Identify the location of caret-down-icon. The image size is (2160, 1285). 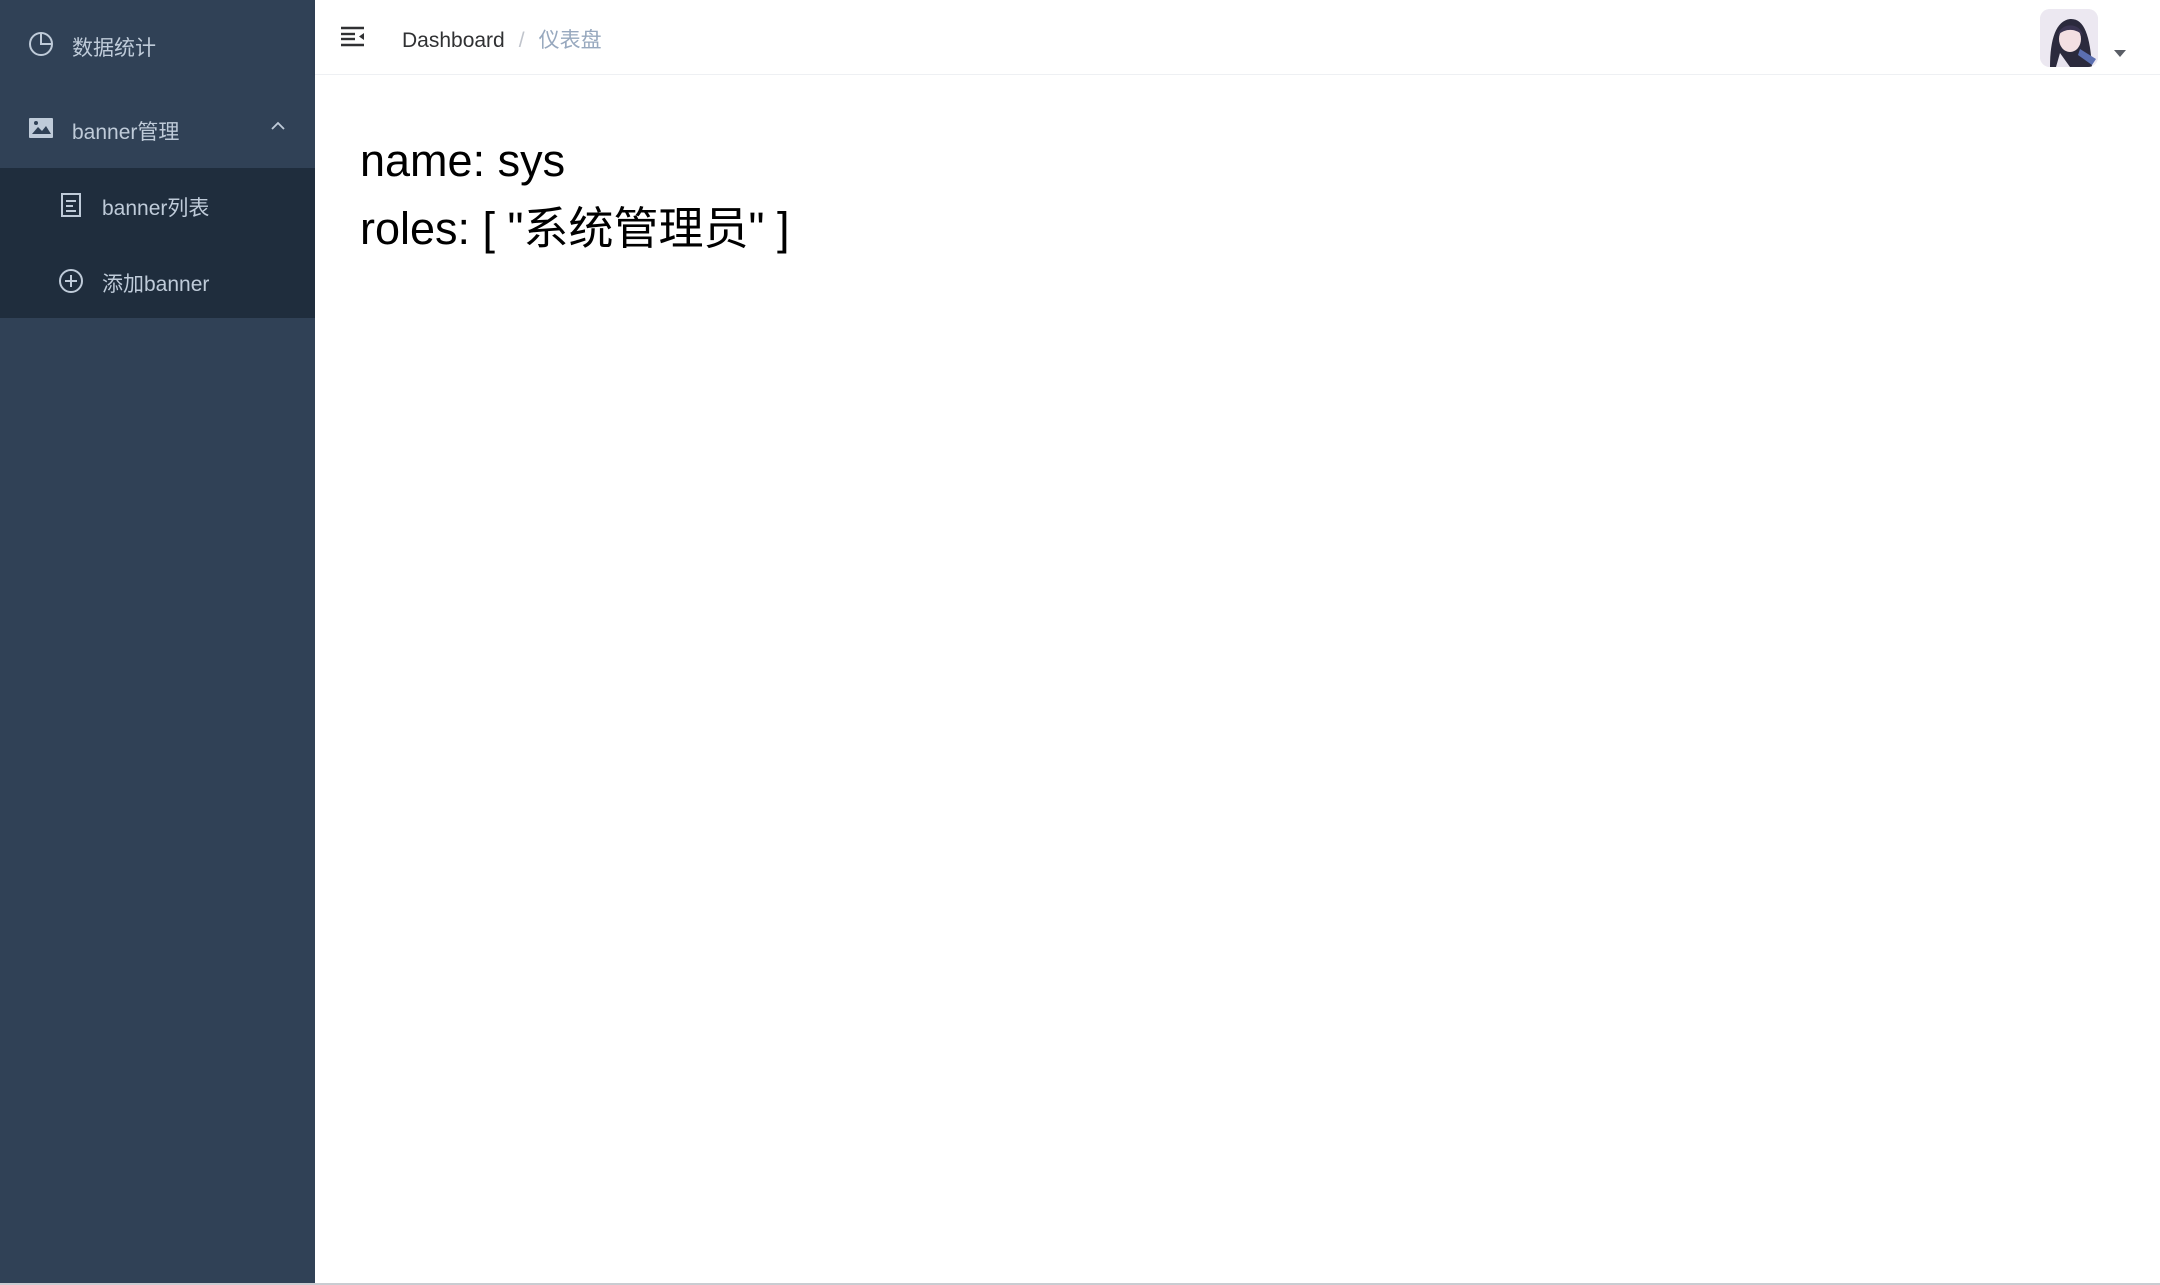
(2120, 53).